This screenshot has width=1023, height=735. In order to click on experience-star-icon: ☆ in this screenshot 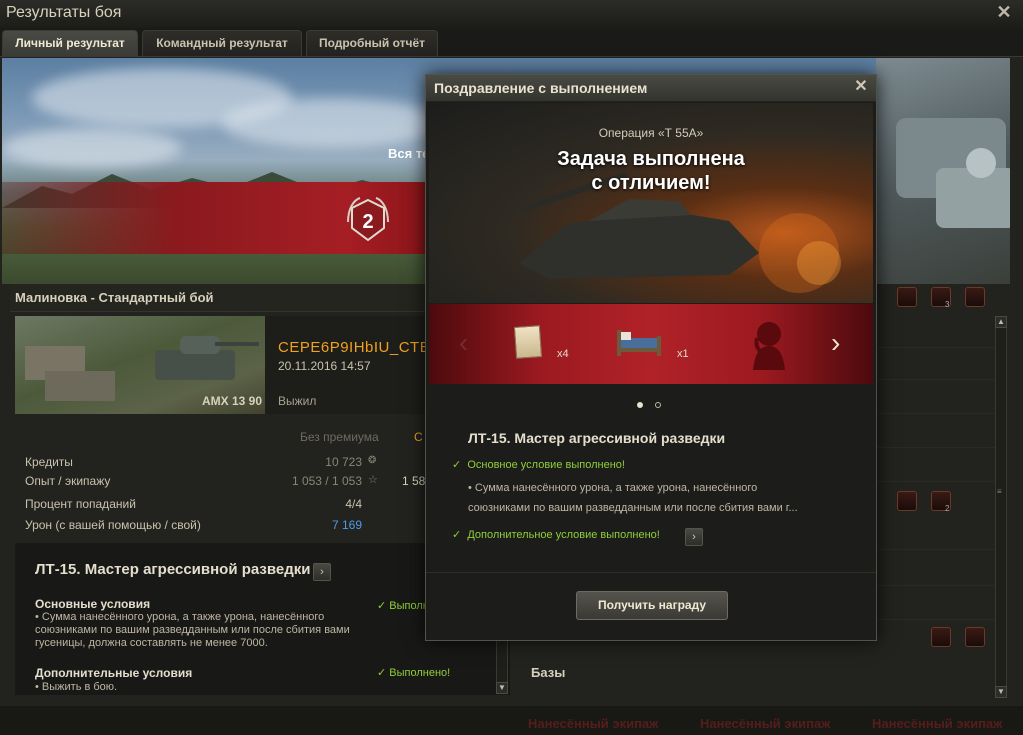, I will do `click(373, 480)`.